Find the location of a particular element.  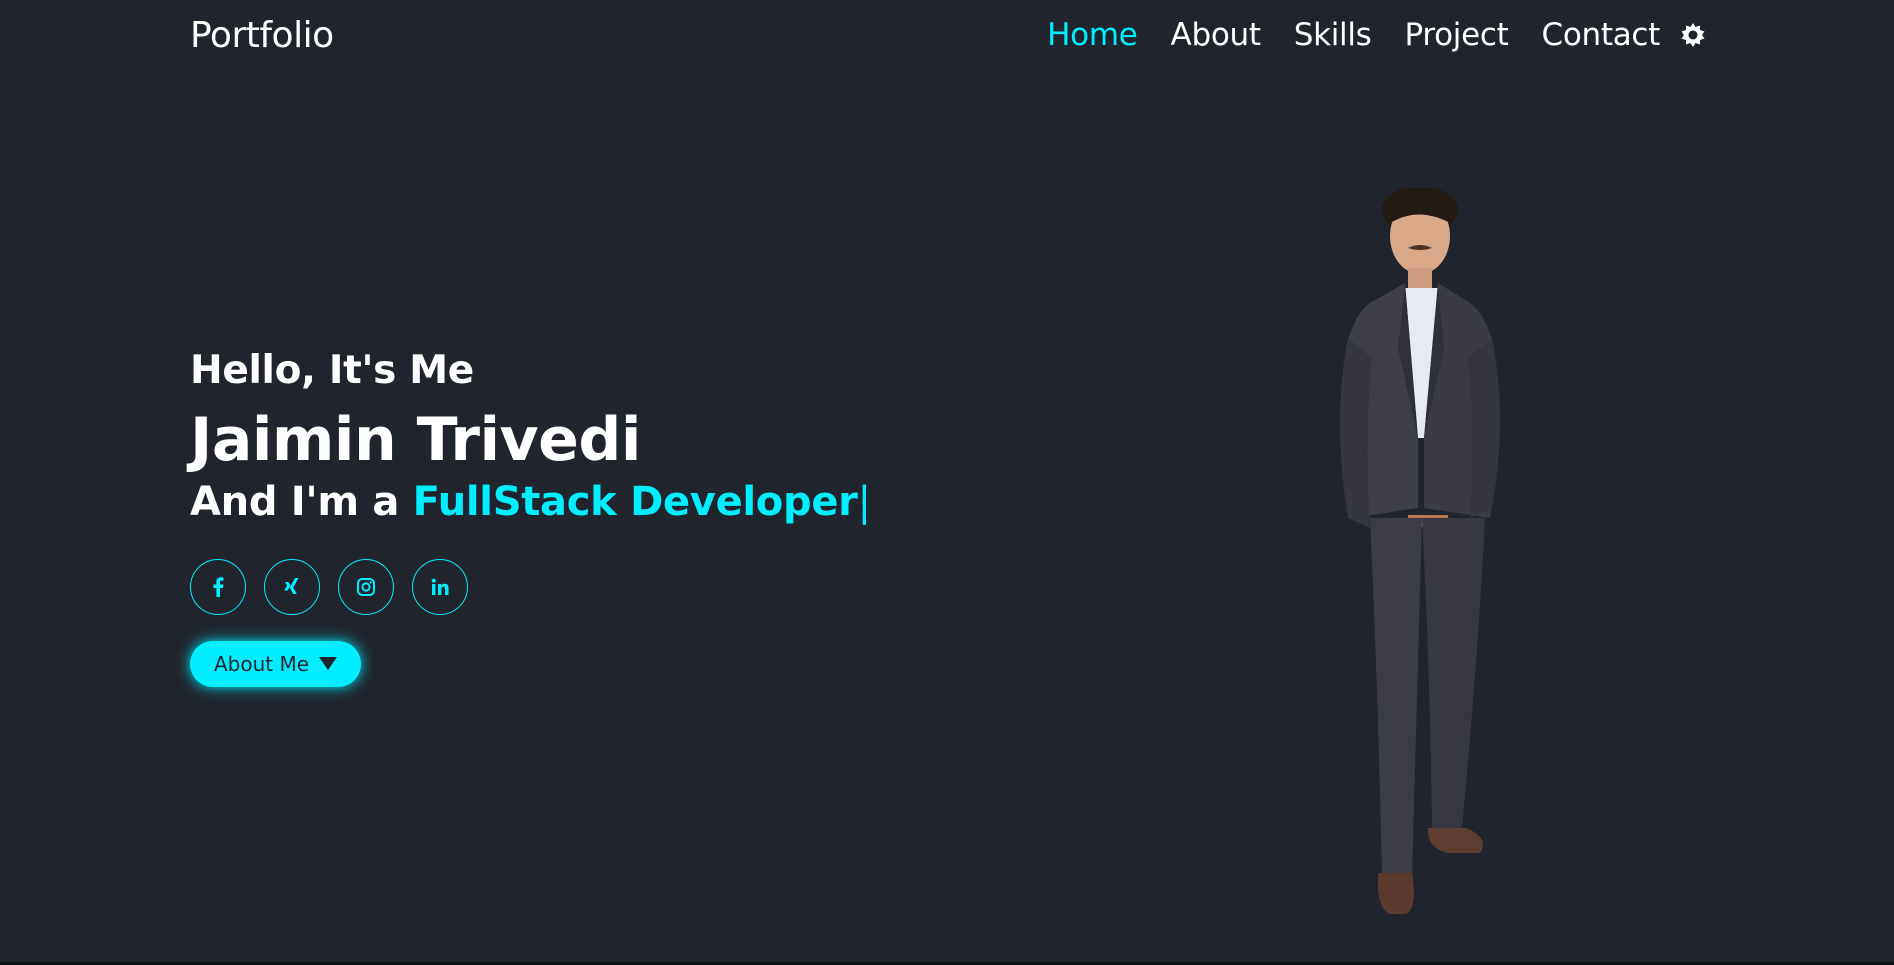

linkedin-icon is located at coordinates (440, 586).